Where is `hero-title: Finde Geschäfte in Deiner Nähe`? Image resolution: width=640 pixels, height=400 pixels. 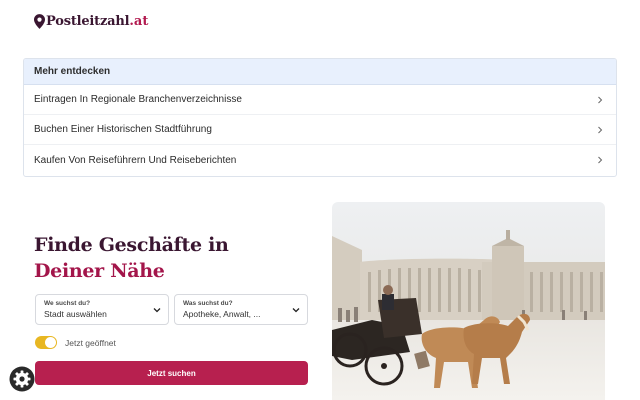
hero-title: Finde Geschäfte in Deiner Nähe is located at coordinates (131, 258).